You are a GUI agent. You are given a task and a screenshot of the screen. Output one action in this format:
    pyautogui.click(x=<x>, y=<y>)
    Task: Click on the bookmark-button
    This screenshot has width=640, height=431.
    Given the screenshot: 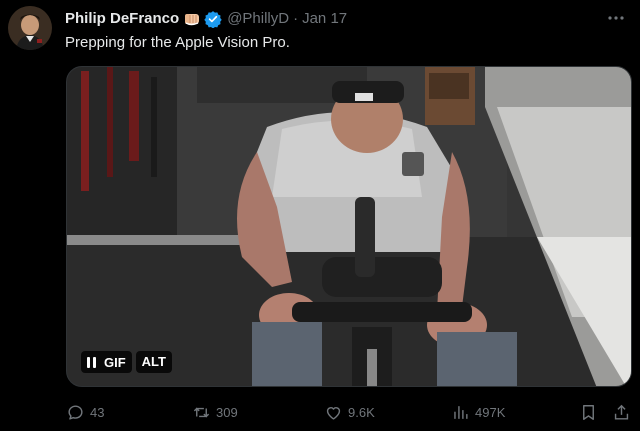 What is the action you would take?
    pyautogui.click(x=588, y=412)
    